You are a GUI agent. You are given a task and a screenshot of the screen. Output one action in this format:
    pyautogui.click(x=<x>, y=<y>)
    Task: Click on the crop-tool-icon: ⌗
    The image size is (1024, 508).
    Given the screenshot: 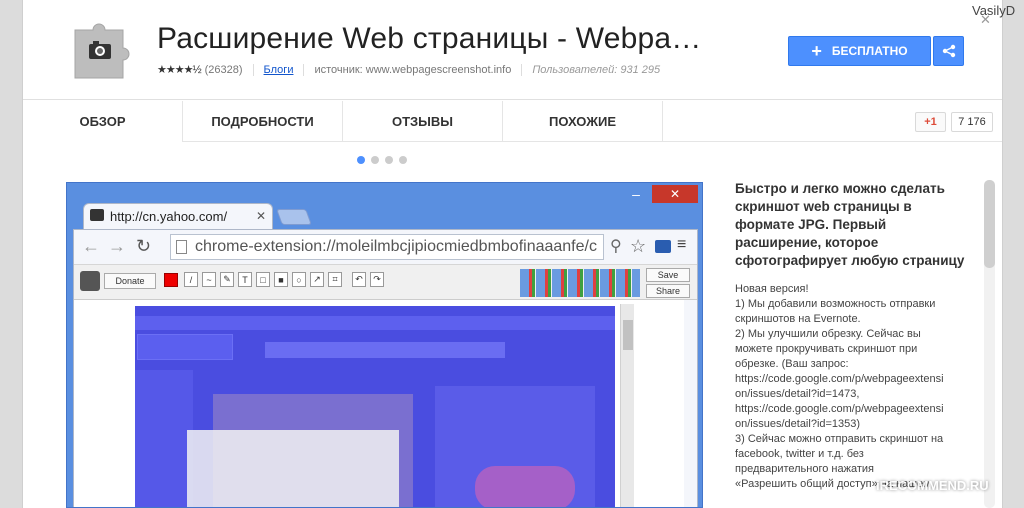 What is the action you would take?
    pyautogui.click(x=335, y=279)
    